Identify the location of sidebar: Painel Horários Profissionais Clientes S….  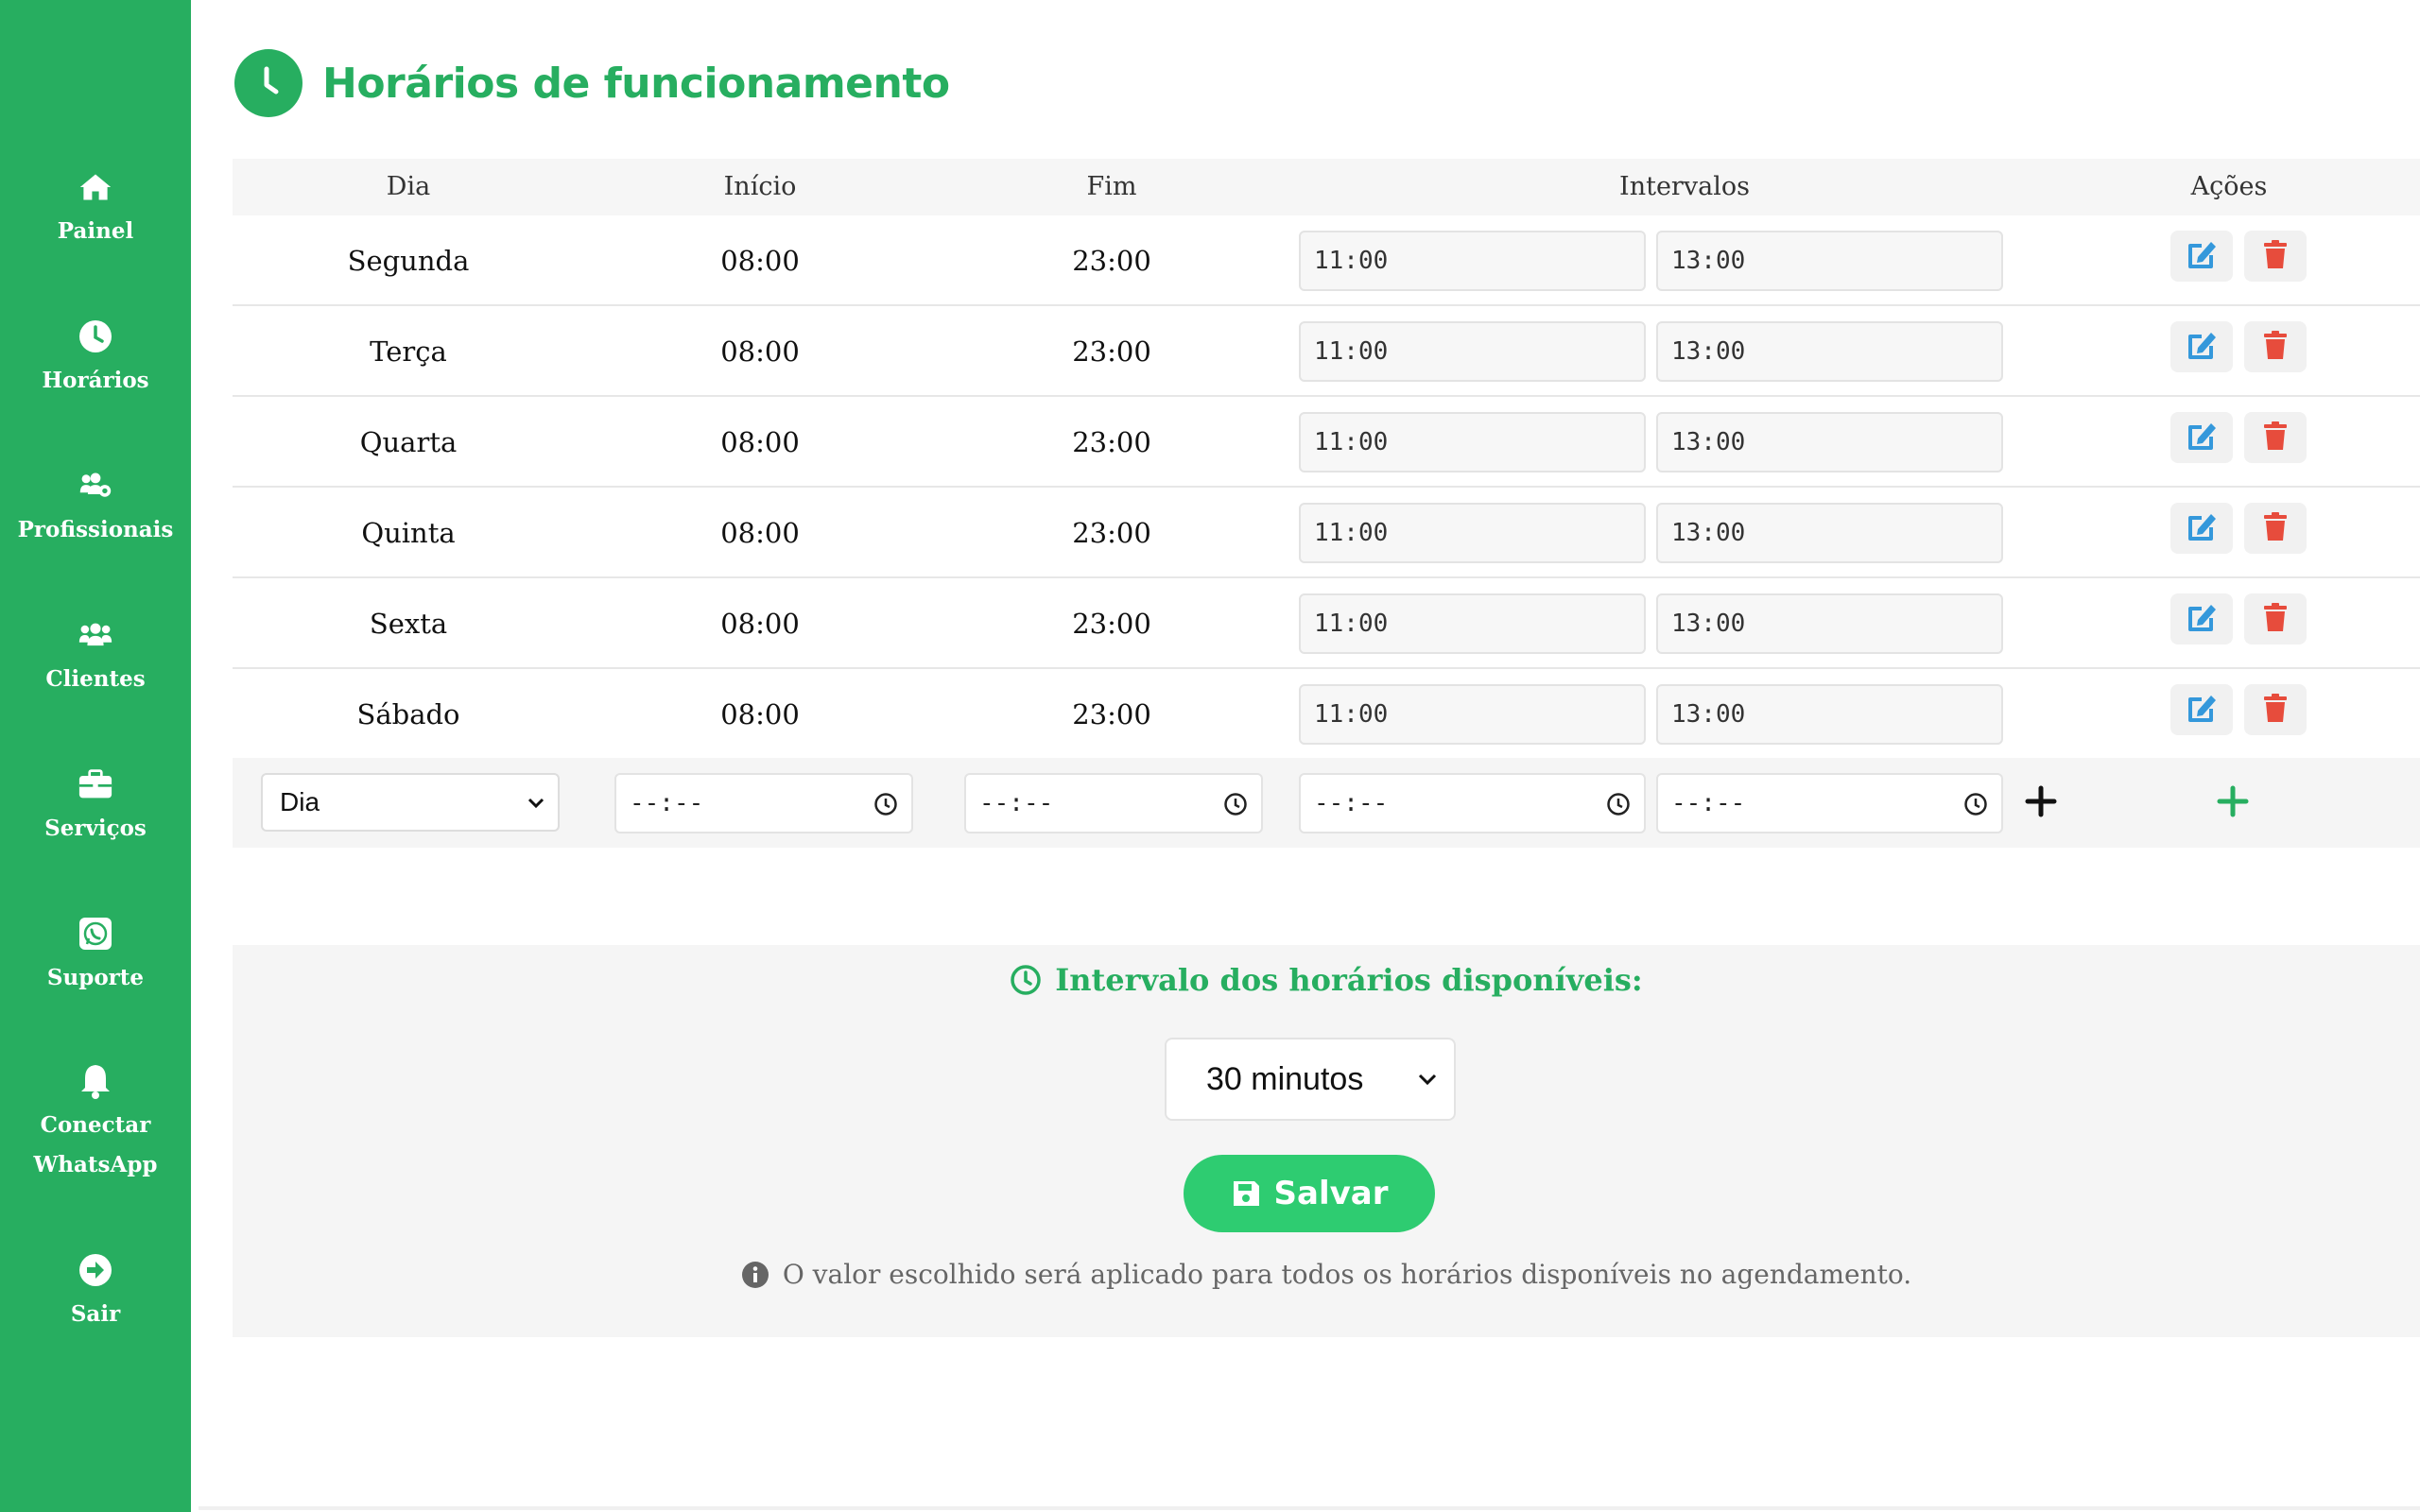
(95, 756).